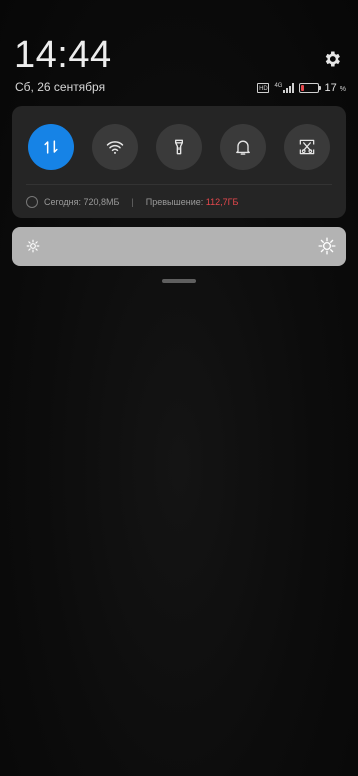 This screenshot has height=776, width=358. Describe the element at coordinates (342, 89) in the screenshot. I see `battery-unit: %` at that location.